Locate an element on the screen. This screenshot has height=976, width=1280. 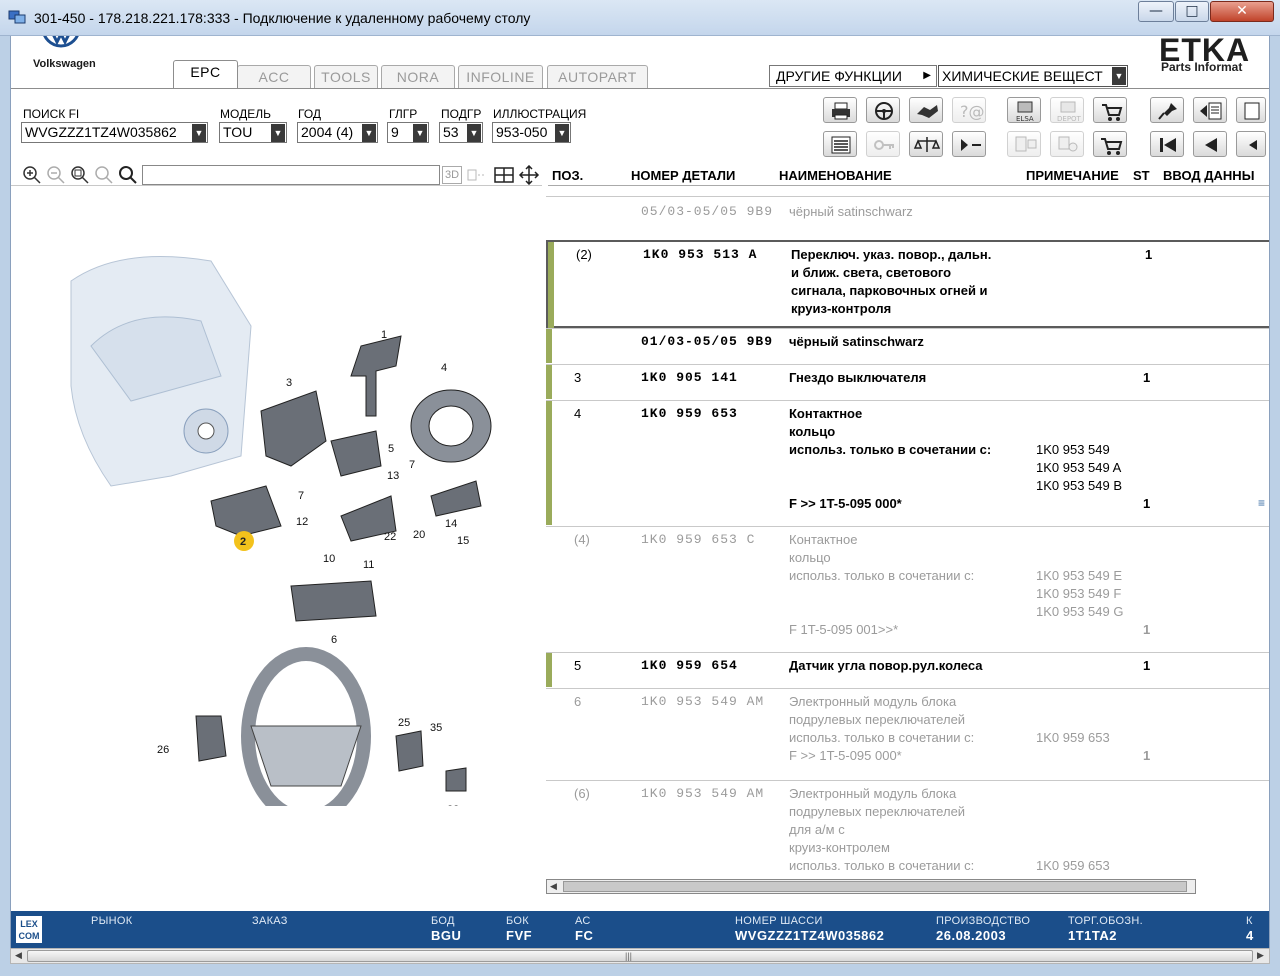
zoom-in-icon is located at coordinates (32, 175).